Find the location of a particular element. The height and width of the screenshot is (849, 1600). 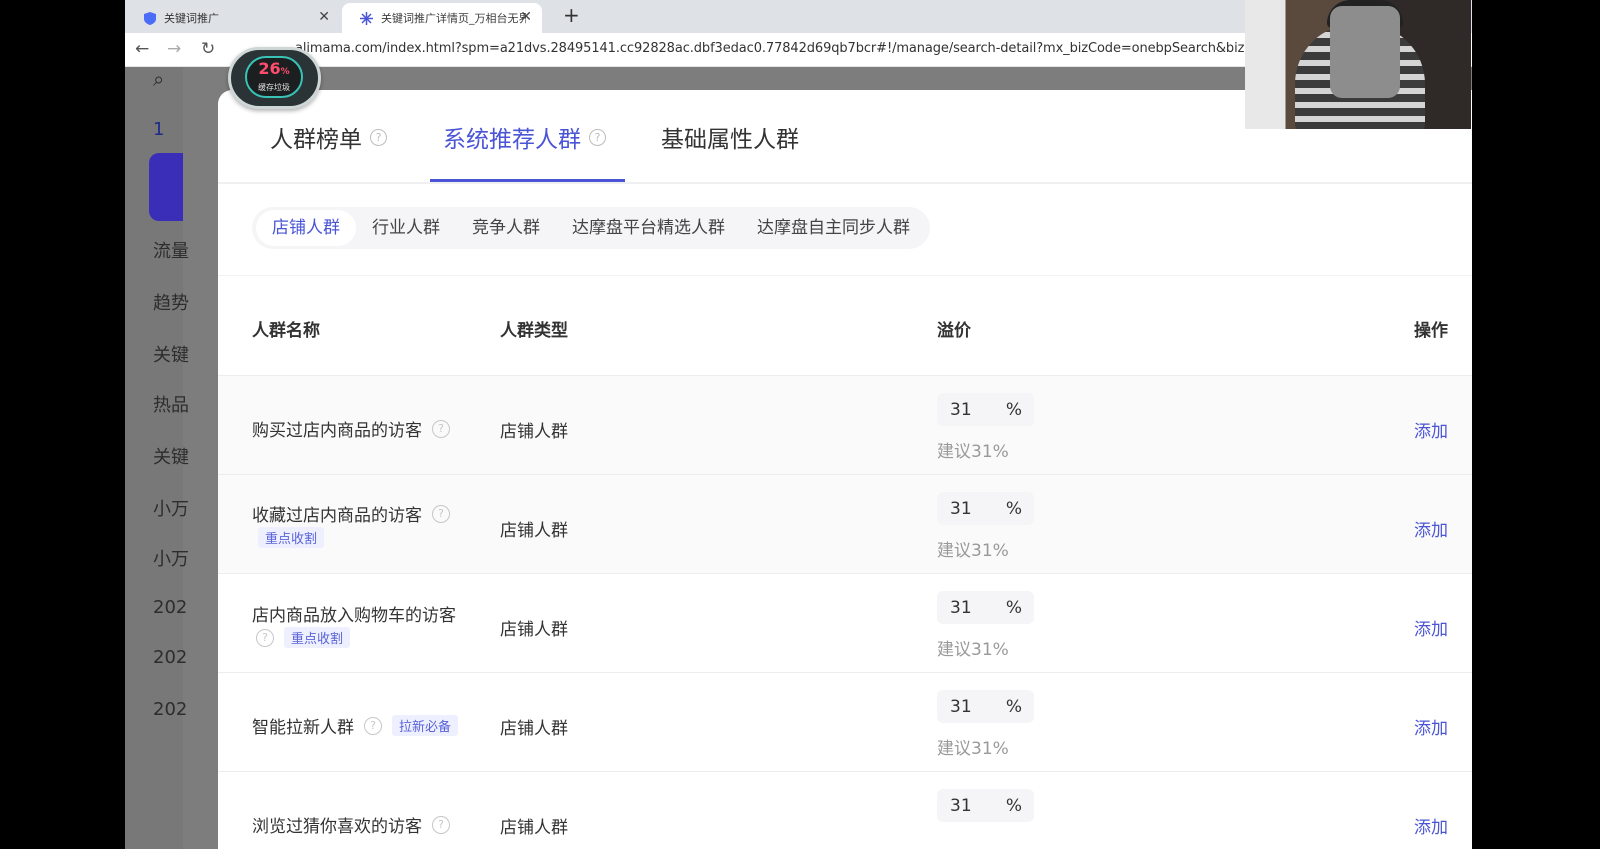

audience-name-cell: 收藏过店内商品的访客 ? is located at coordinates (351, 513).